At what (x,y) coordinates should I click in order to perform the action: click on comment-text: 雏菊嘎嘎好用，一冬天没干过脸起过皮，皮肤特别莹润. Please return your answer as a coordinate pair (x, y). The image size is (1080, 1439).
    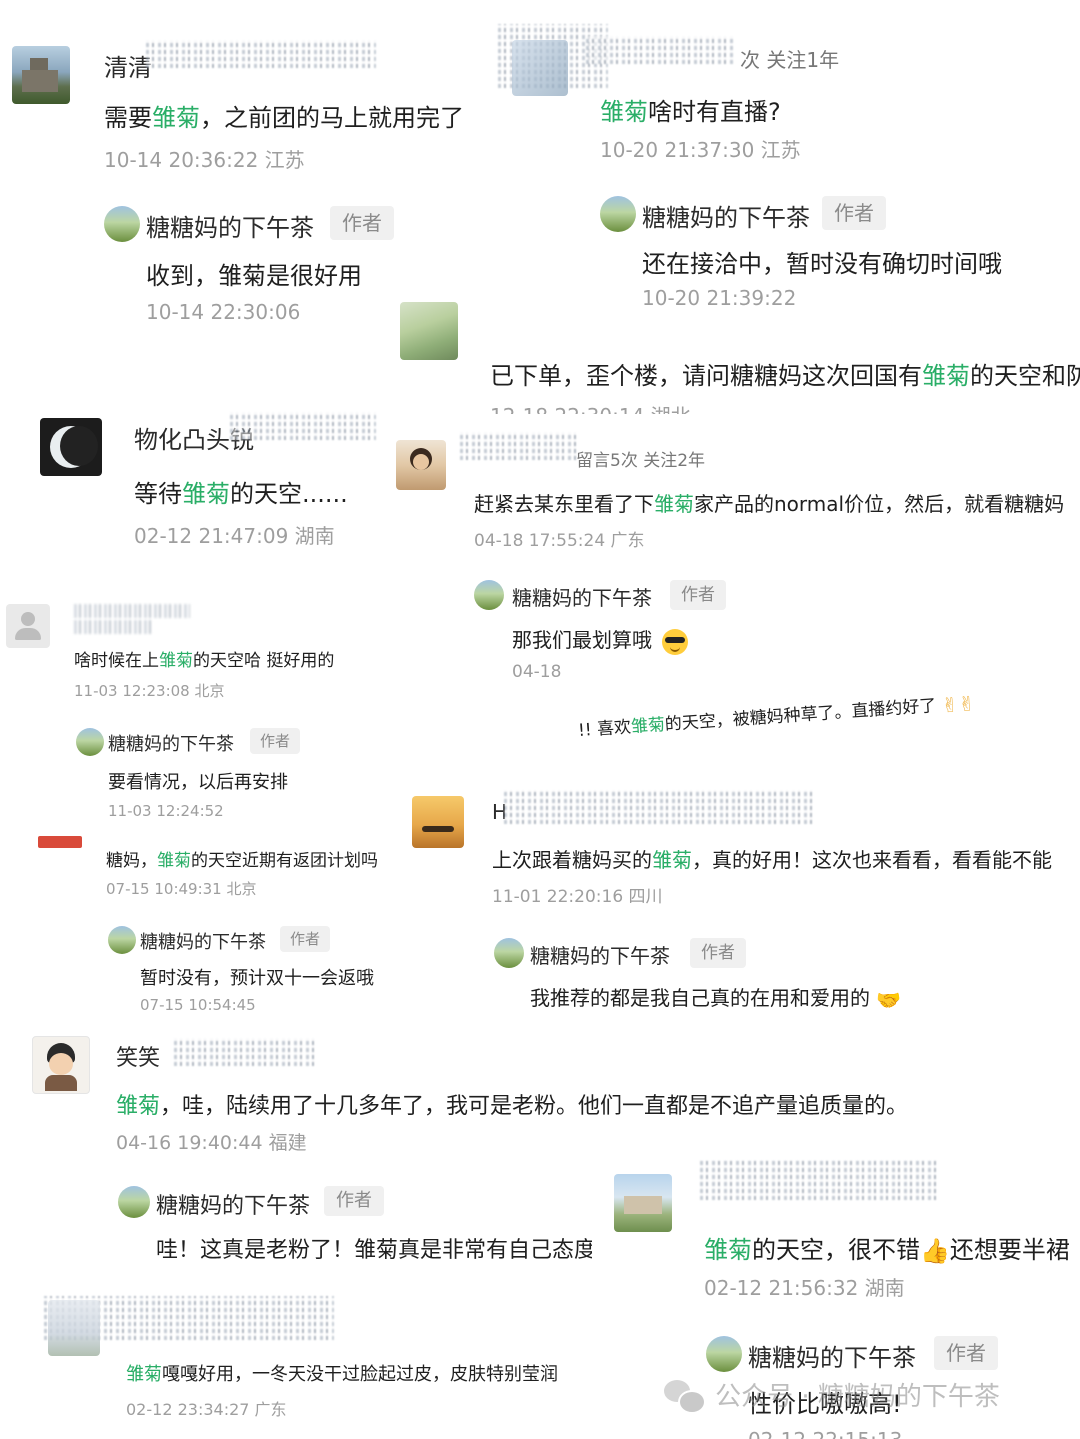
    Looking at the image, I should click on (342, 1374).